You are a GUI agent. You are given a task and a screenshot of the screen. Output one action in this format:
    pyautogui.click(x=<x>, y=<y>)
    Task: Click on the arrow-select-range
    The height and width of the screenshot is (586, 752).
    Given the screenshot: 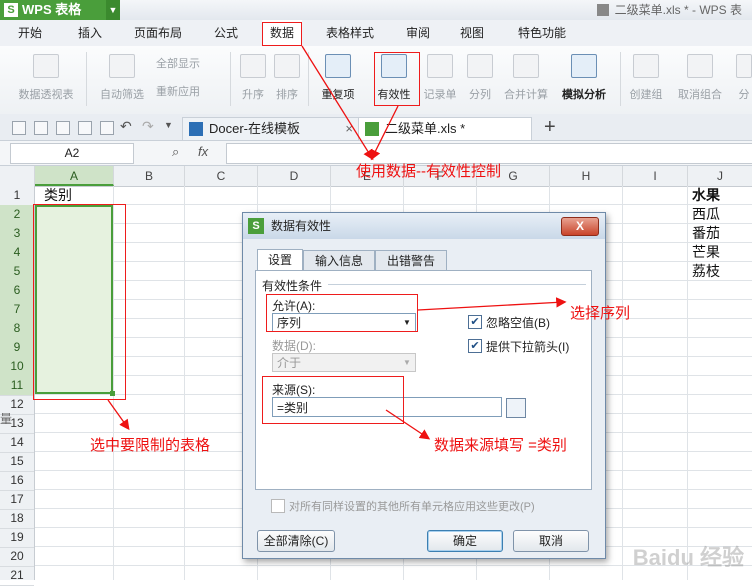 What is the action you would take?
    pyautogui.click(x=118, y=415)
    